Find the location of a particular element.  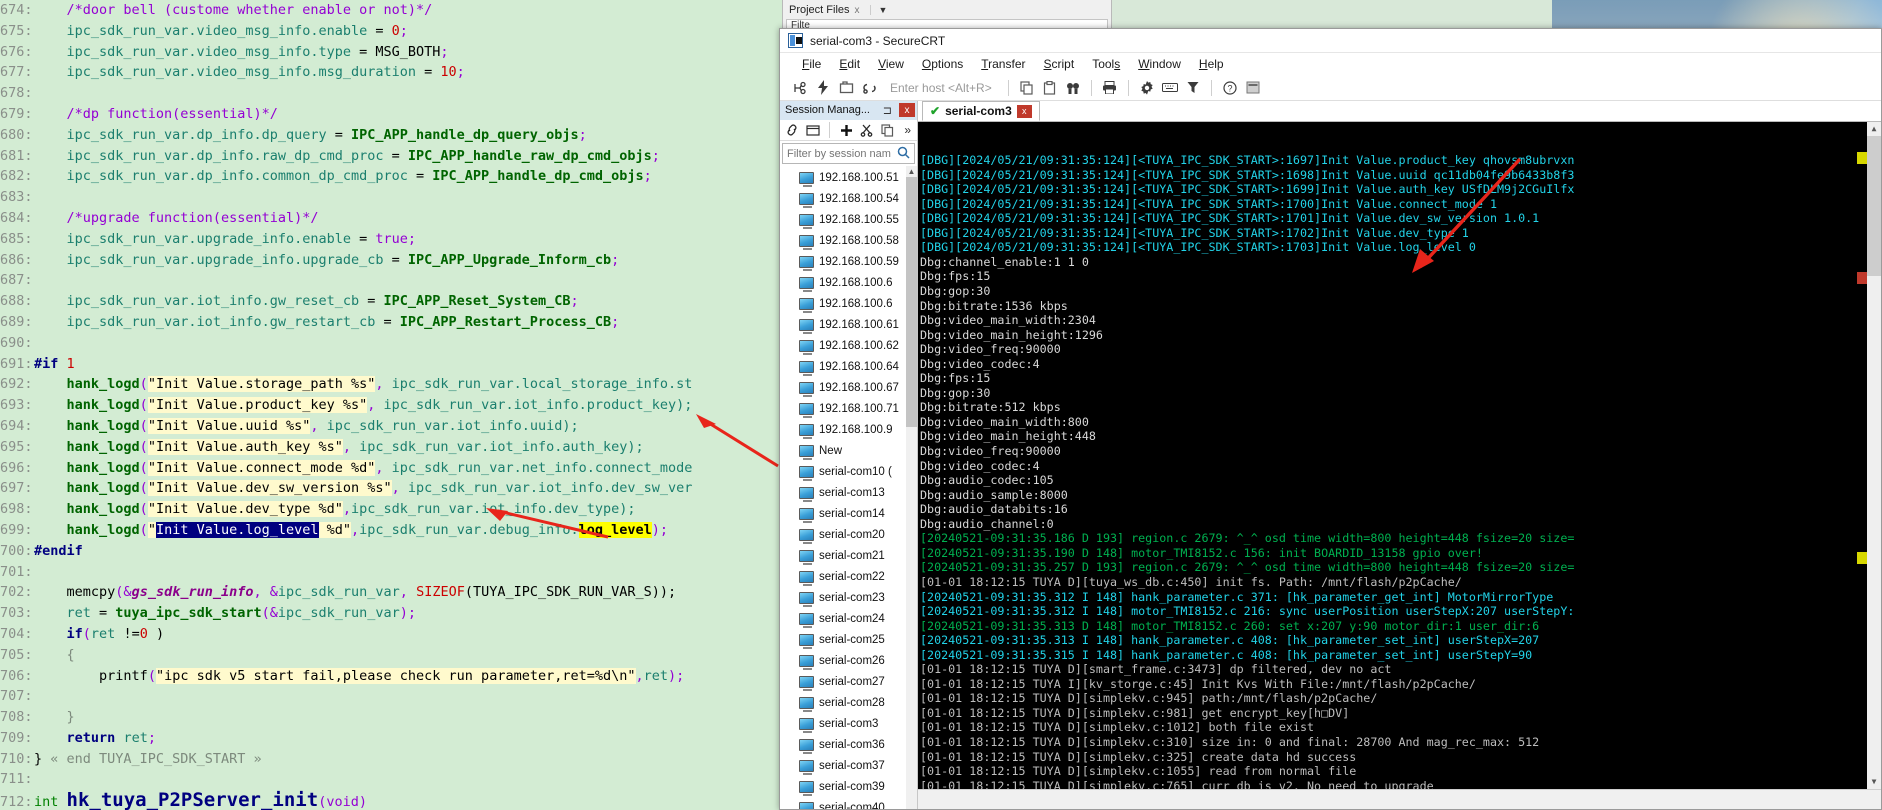

cut-icon is located at coordinates (866, 130).